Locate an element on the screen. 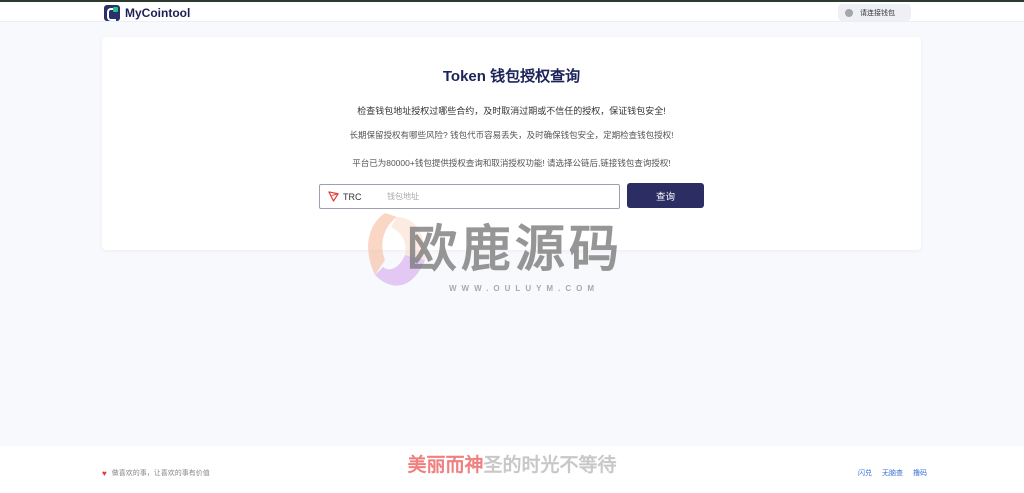  query-button: 查询 is located at coordinates (665, 195).